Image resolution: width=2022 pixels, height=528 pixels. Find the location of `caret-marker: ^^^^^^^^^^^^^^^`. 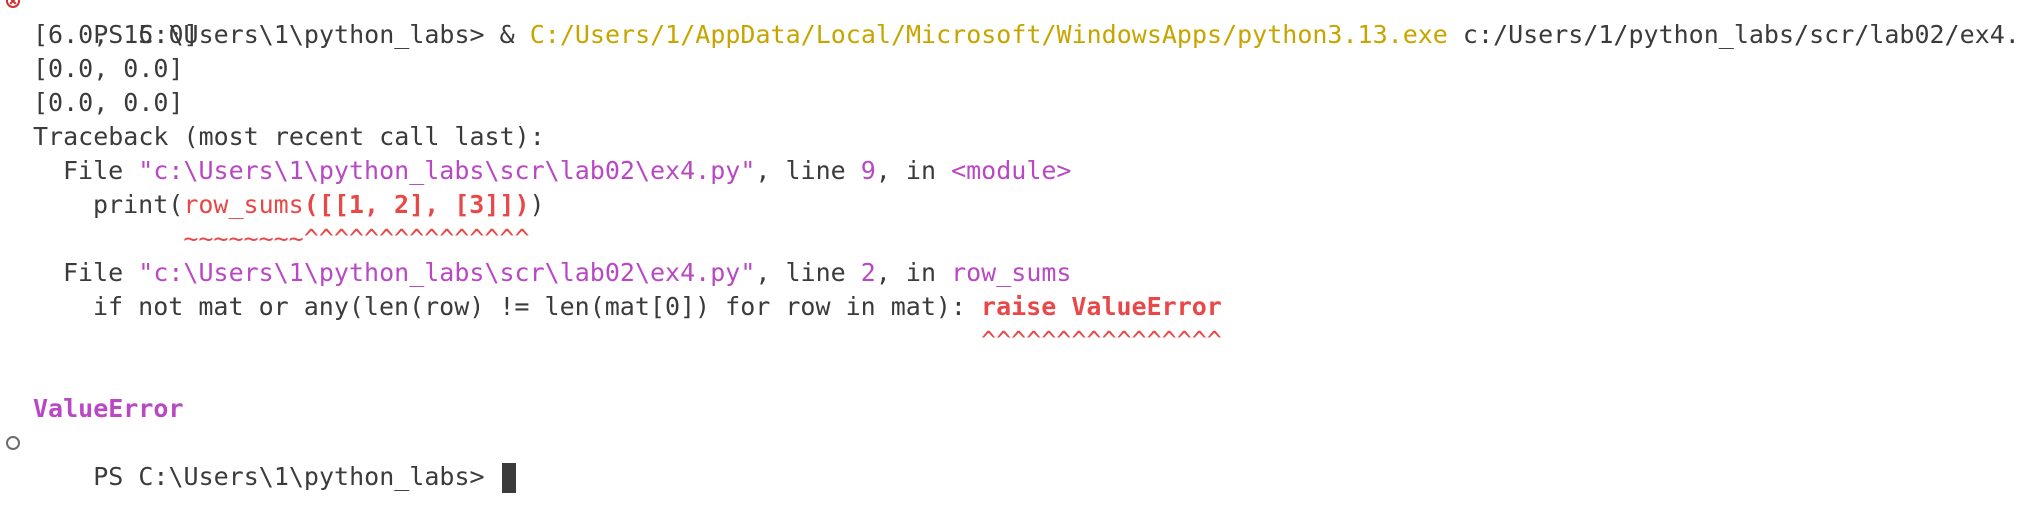

caret-marker: ^^^^^^^^^^^^^^^ is located at coordinates (416, 238).